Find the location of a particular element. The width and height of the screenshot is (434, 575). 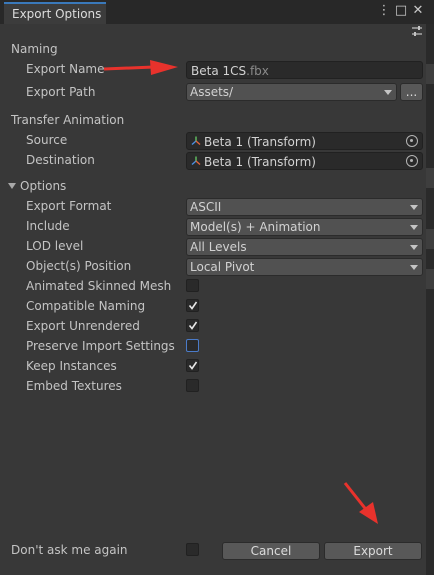

export-button: Export is located at coordinates (373, 551).